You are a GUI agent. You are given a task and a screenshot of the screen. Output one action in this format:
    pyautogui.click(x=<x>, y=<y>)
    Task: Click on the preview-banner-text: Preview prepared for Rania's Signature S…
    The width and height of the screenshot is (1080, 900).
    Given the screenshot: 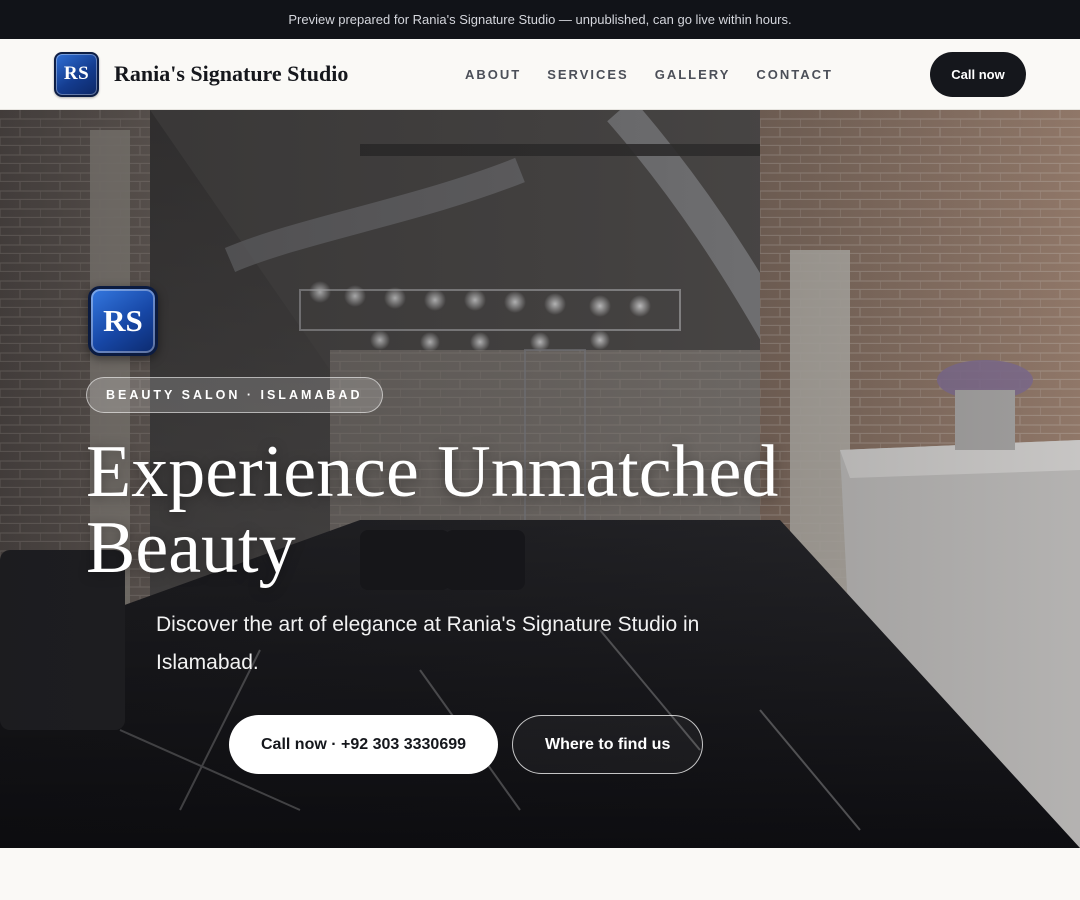 What is the action you would take?
    pyautogui.click(x=540, y=19)
    